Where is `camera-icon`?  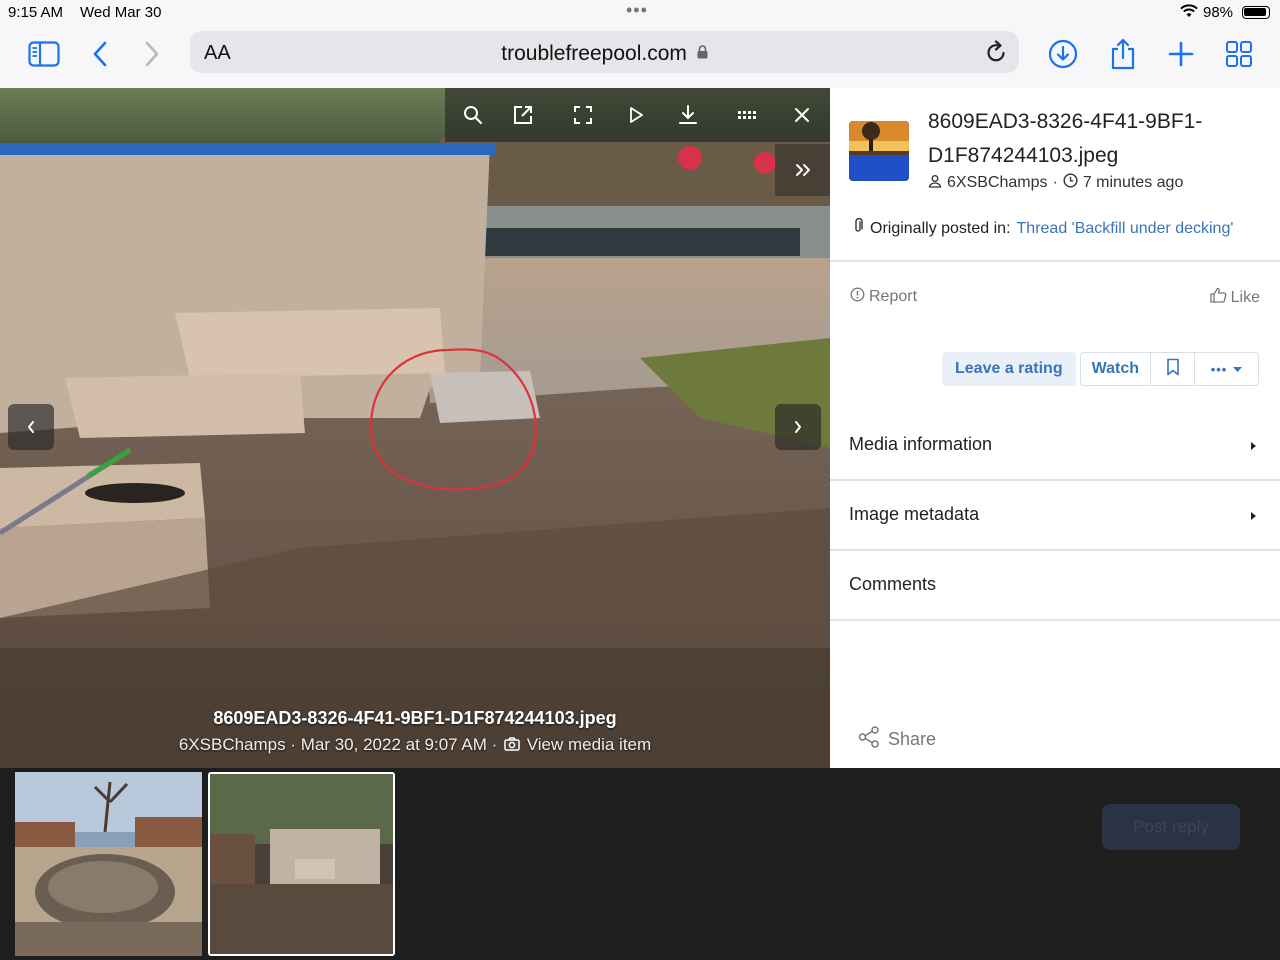 camera-icon is located at coordinates (512, 746).